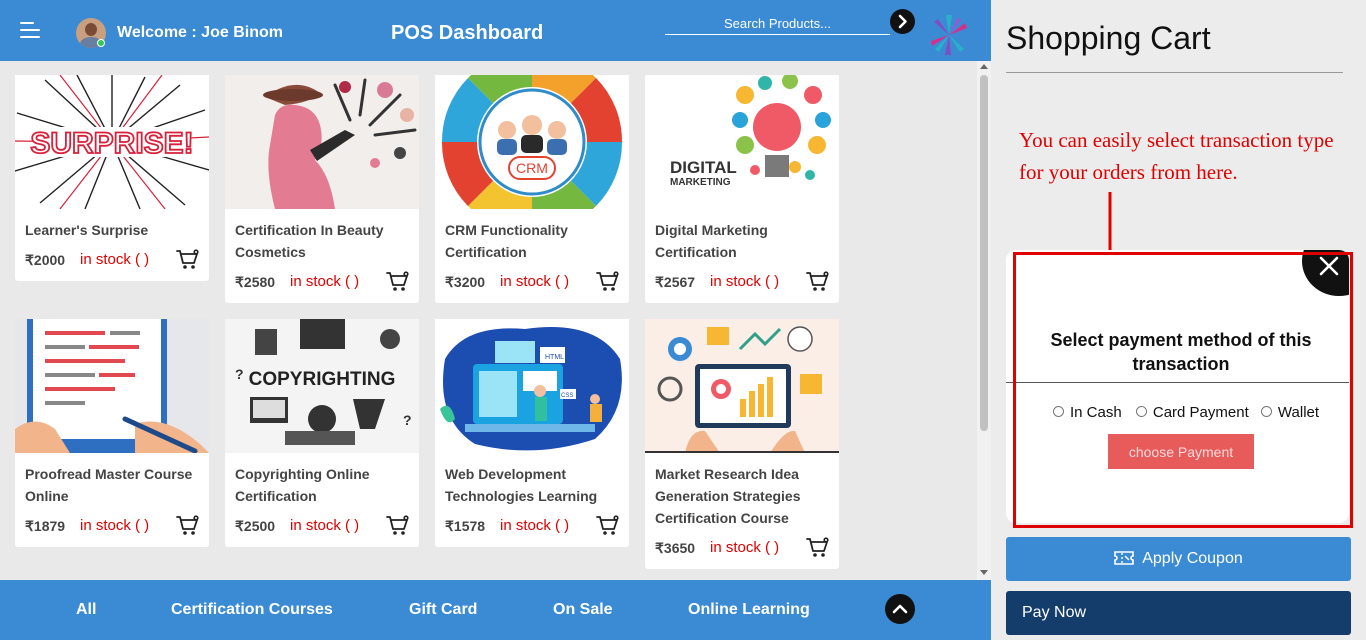 This screenshot has width=1366, height=640. What do you see at coordinates (45, 526) in the screenshot?
I see `product-price: ₹1879` at bounding box center [45, 526].